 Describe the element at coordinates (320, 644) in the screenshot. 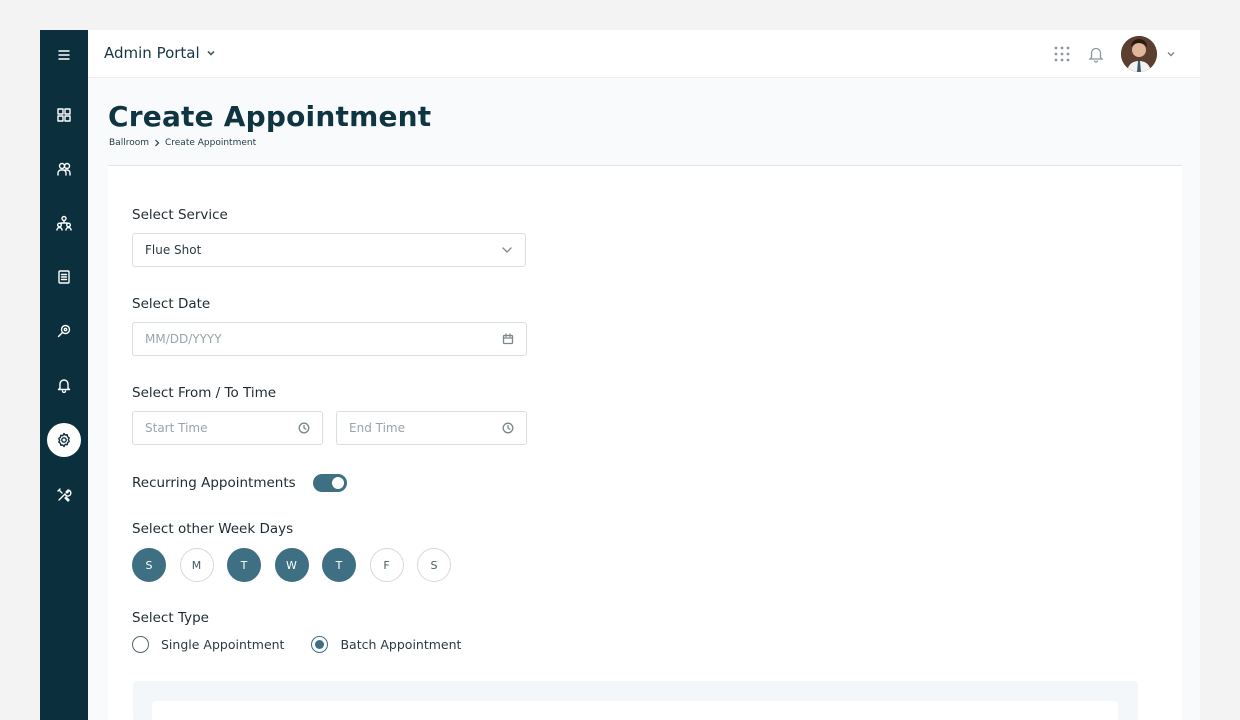

I see `batch-appointment-radio` at that location.